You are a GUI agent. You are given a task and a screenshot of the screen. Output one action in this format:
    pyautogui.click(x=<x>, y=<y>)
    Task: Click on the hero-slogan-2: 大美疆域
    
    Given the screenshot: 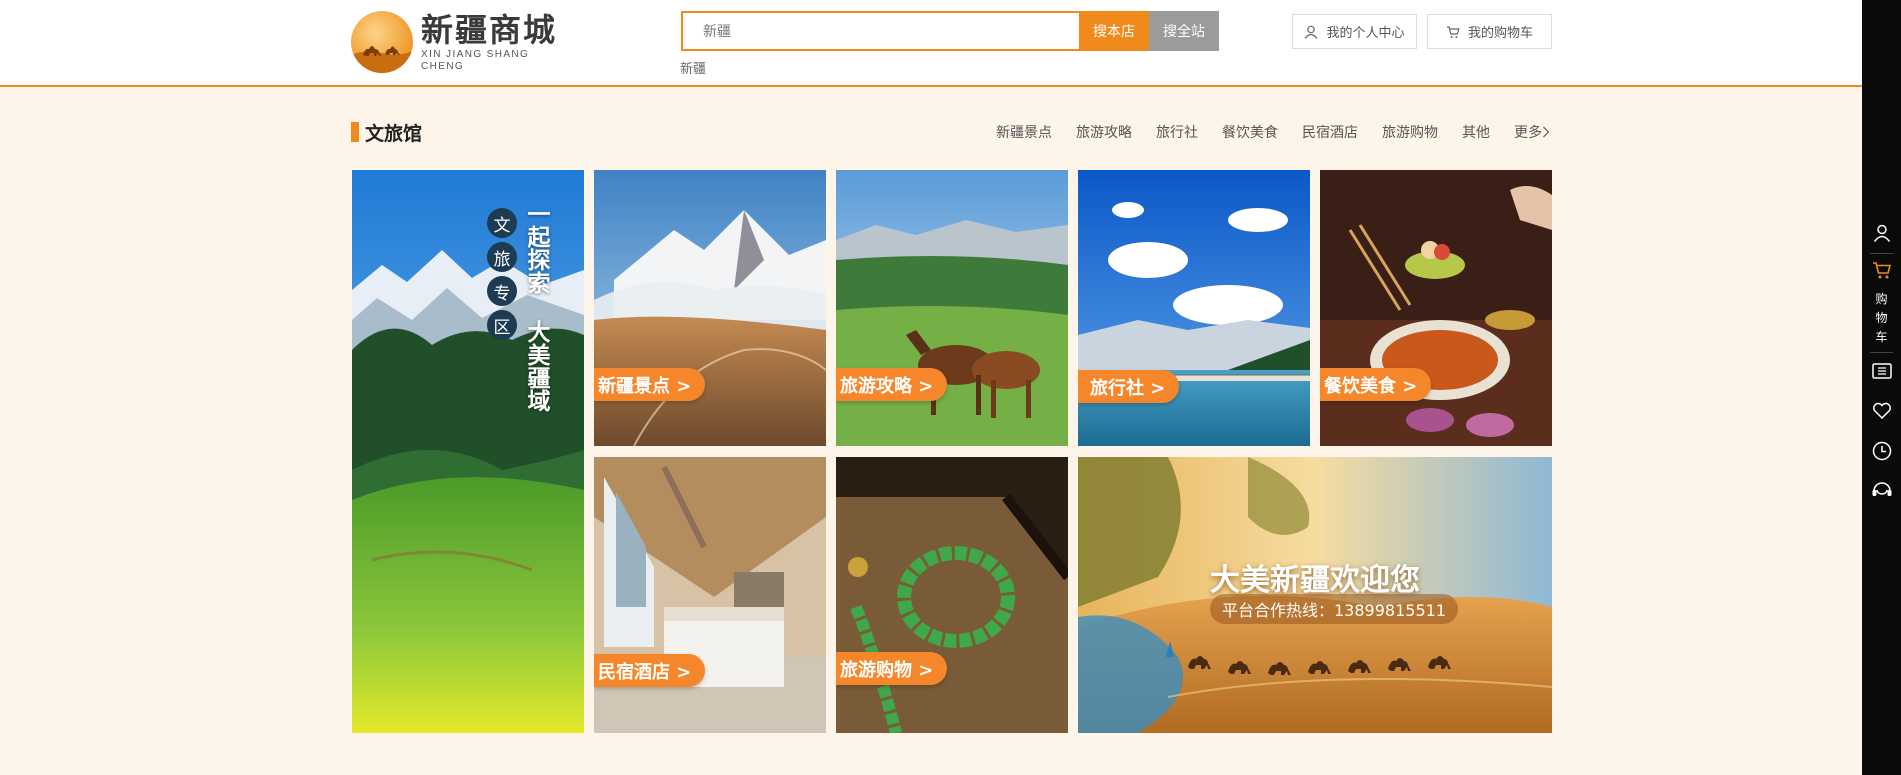 What is the action you would take?
    pyautogui.click(x=536, y=366)
    